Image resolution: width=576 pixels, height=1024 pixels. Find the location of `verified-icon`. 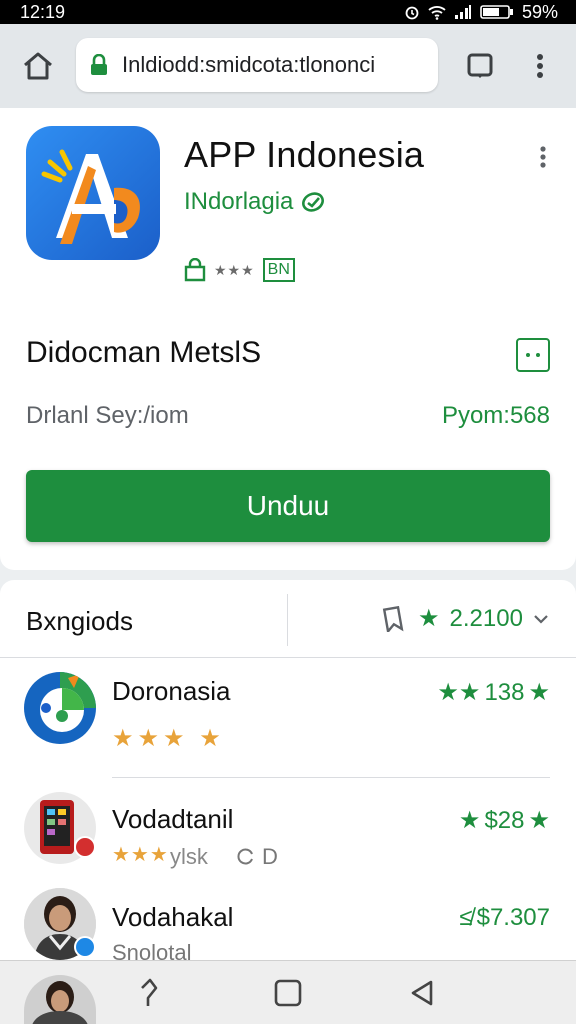

verified-icon is located at coordinates (313, 202).